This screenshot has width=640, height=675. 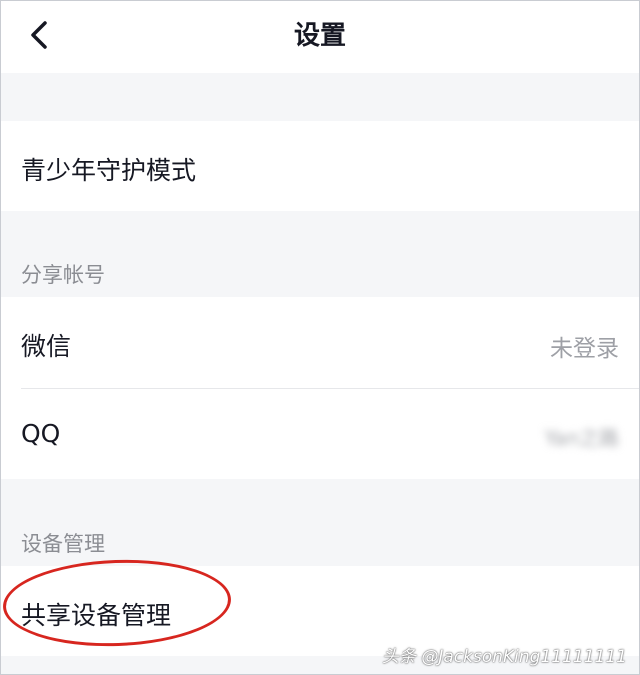 What do you see at coordinates (320, 343) in the screenshot?
I see `wechat-row: 微信 未登录` at bounding box center [320, 343].